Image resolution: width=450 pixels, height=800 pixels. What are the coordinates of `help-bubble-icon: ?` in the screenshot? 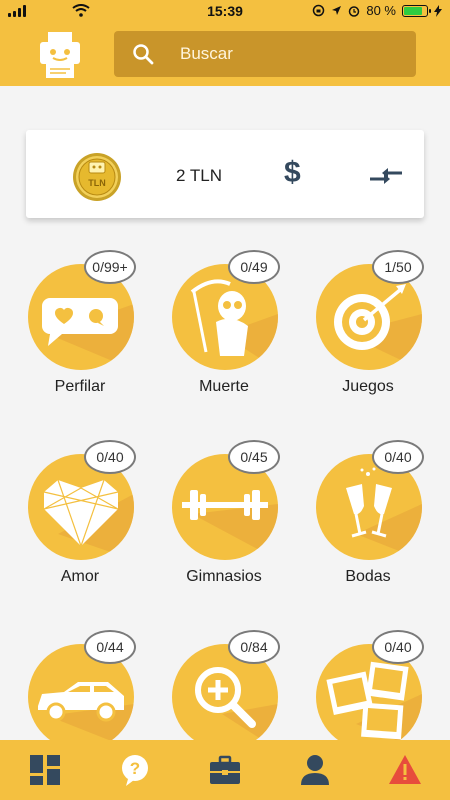 It's located at (135, 770).